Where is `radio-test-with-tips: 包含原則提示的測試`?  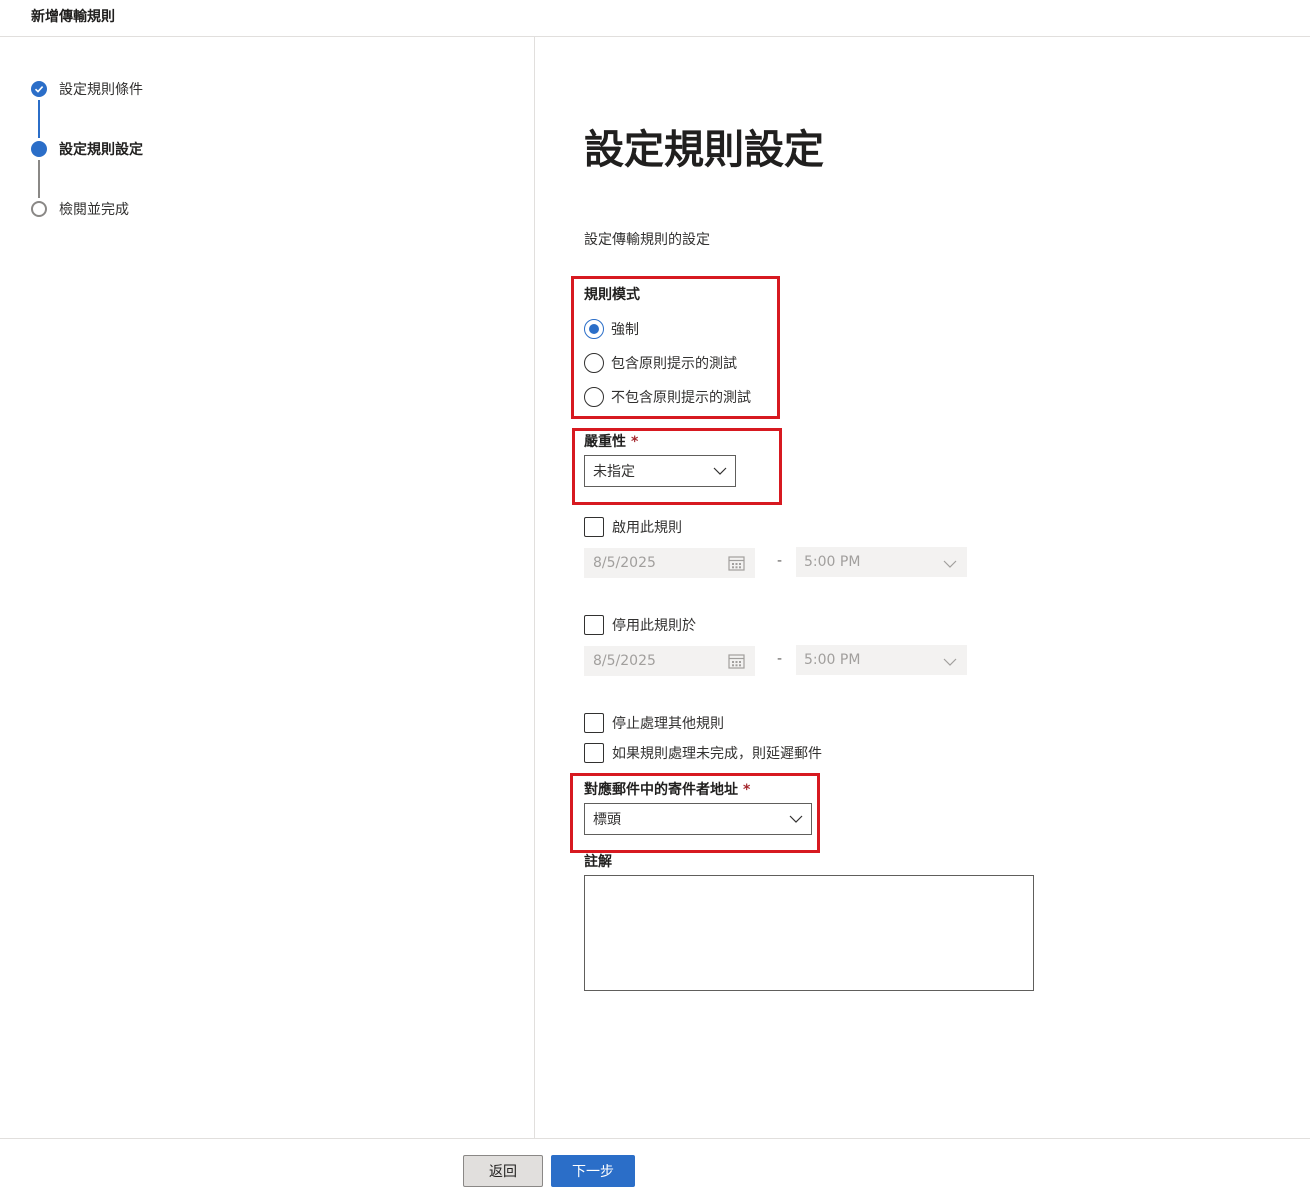 radio-test-with-tips: 包含原則提示的測試 is located at coordinates (660, 363).